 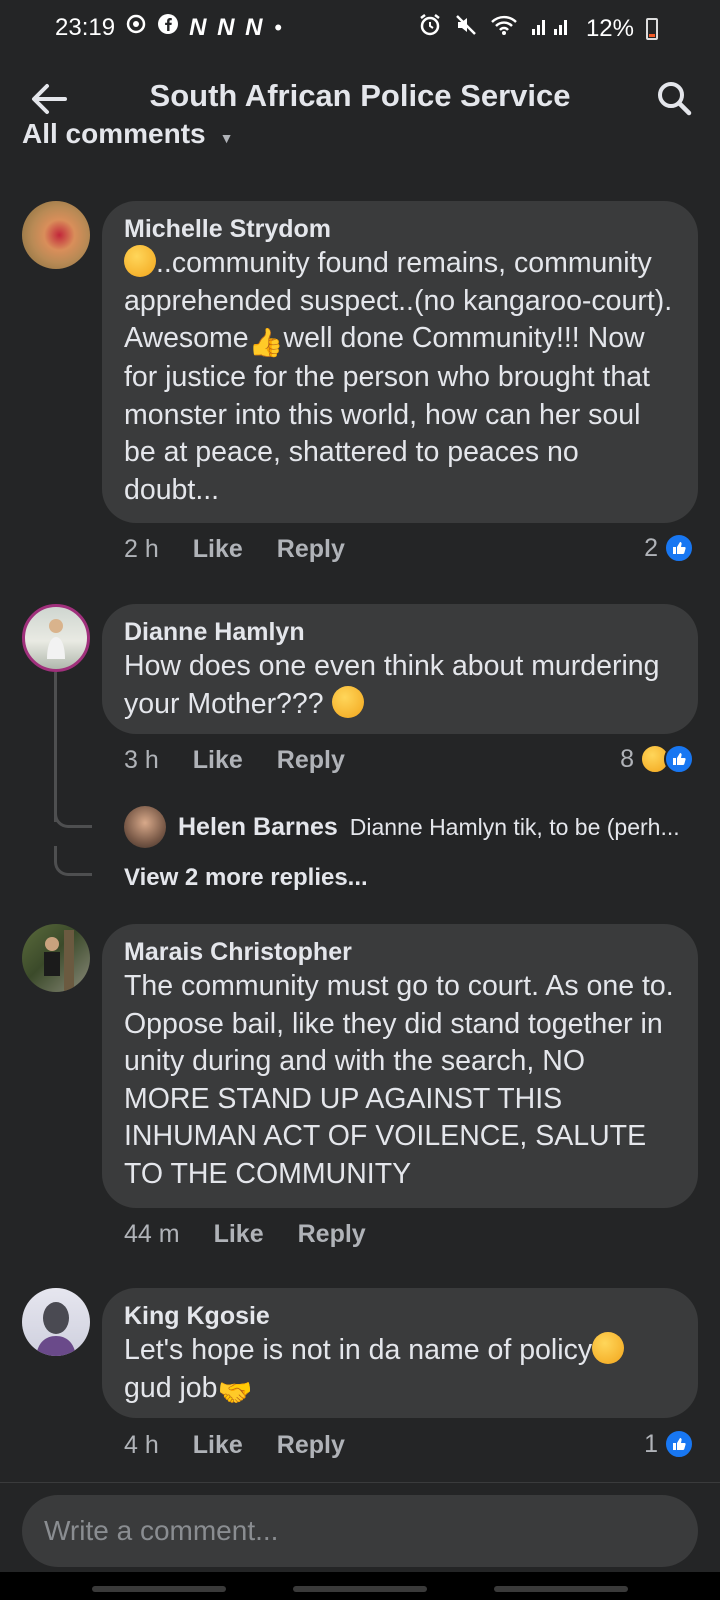 I want to click on reaction-summary: 2, so click(x=669, y=548).